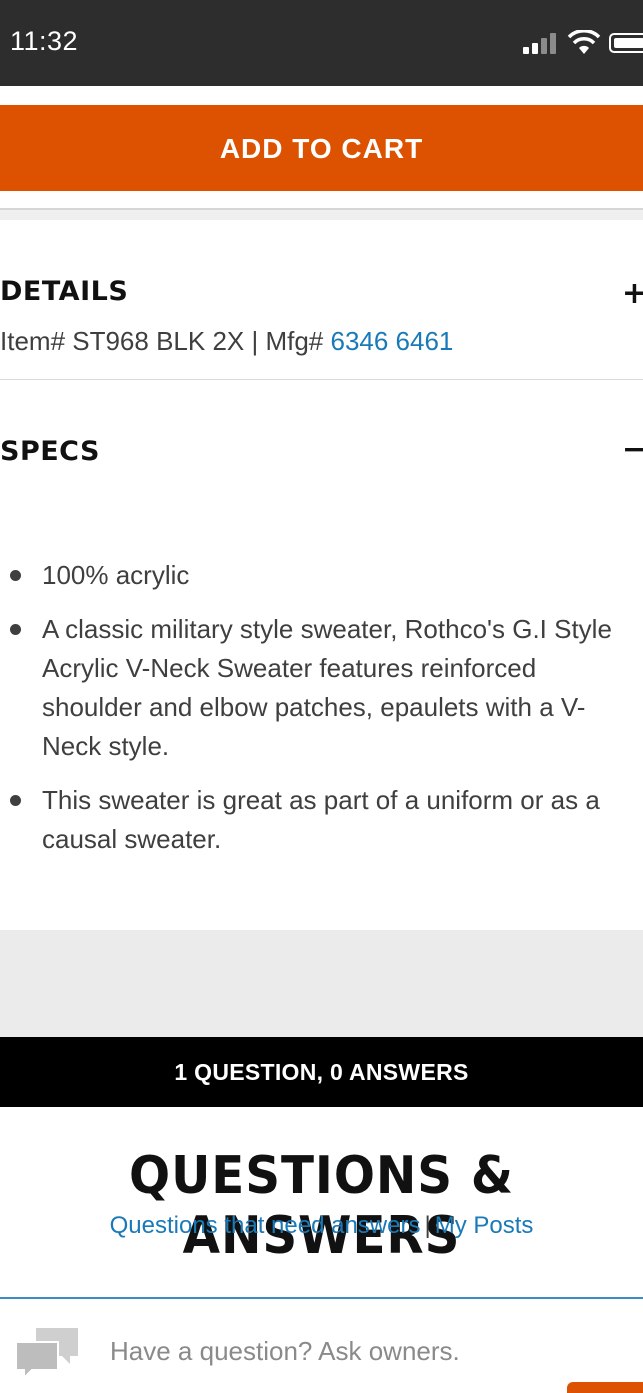 Image resolution: width=643 pixels, height=1393 pixels. What do you see at coordinates (64, 291) in the screenshot?
I see `details-header: DETAILS` at bounding box center [64, 291].